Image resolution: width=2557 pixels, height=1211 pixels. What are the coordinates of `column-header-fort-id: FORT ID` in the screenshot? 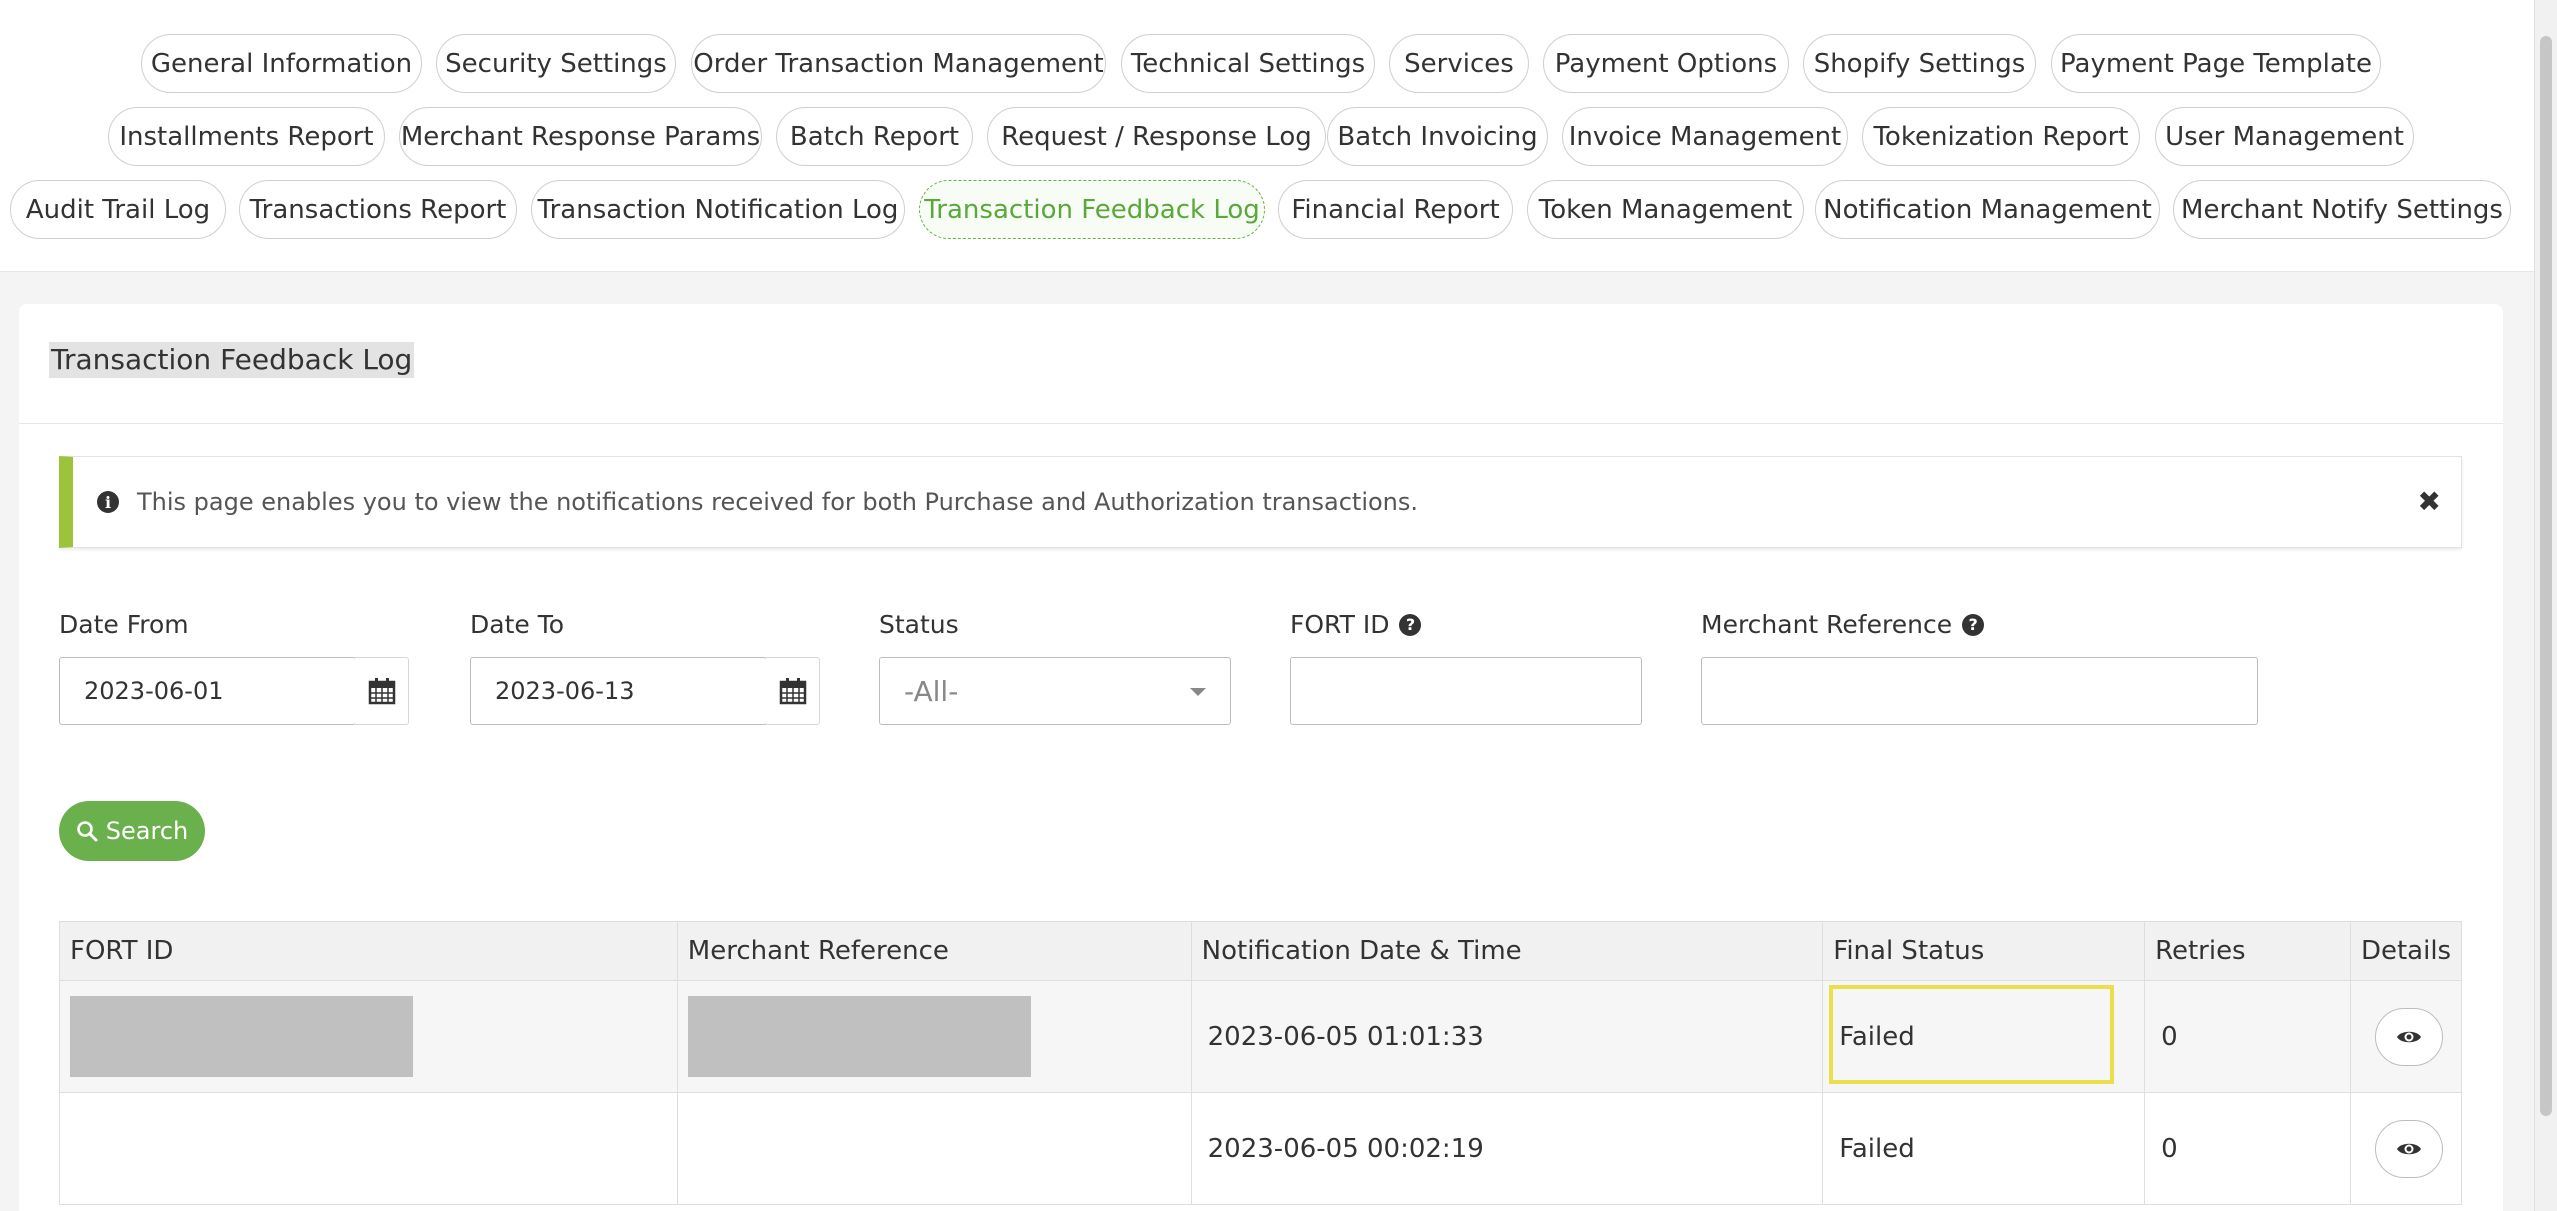 It's located at (368, 951).